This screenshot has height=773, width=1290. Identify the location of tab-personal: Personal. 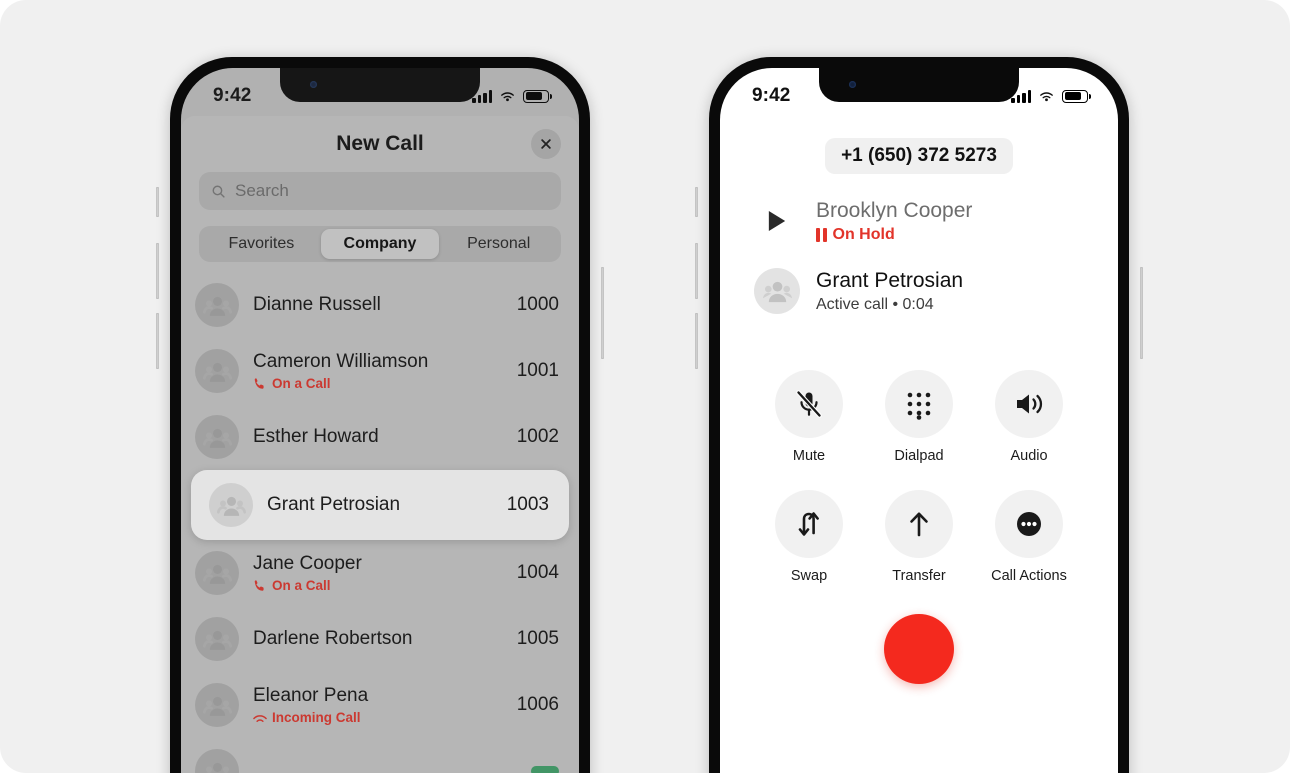
(498, 244).